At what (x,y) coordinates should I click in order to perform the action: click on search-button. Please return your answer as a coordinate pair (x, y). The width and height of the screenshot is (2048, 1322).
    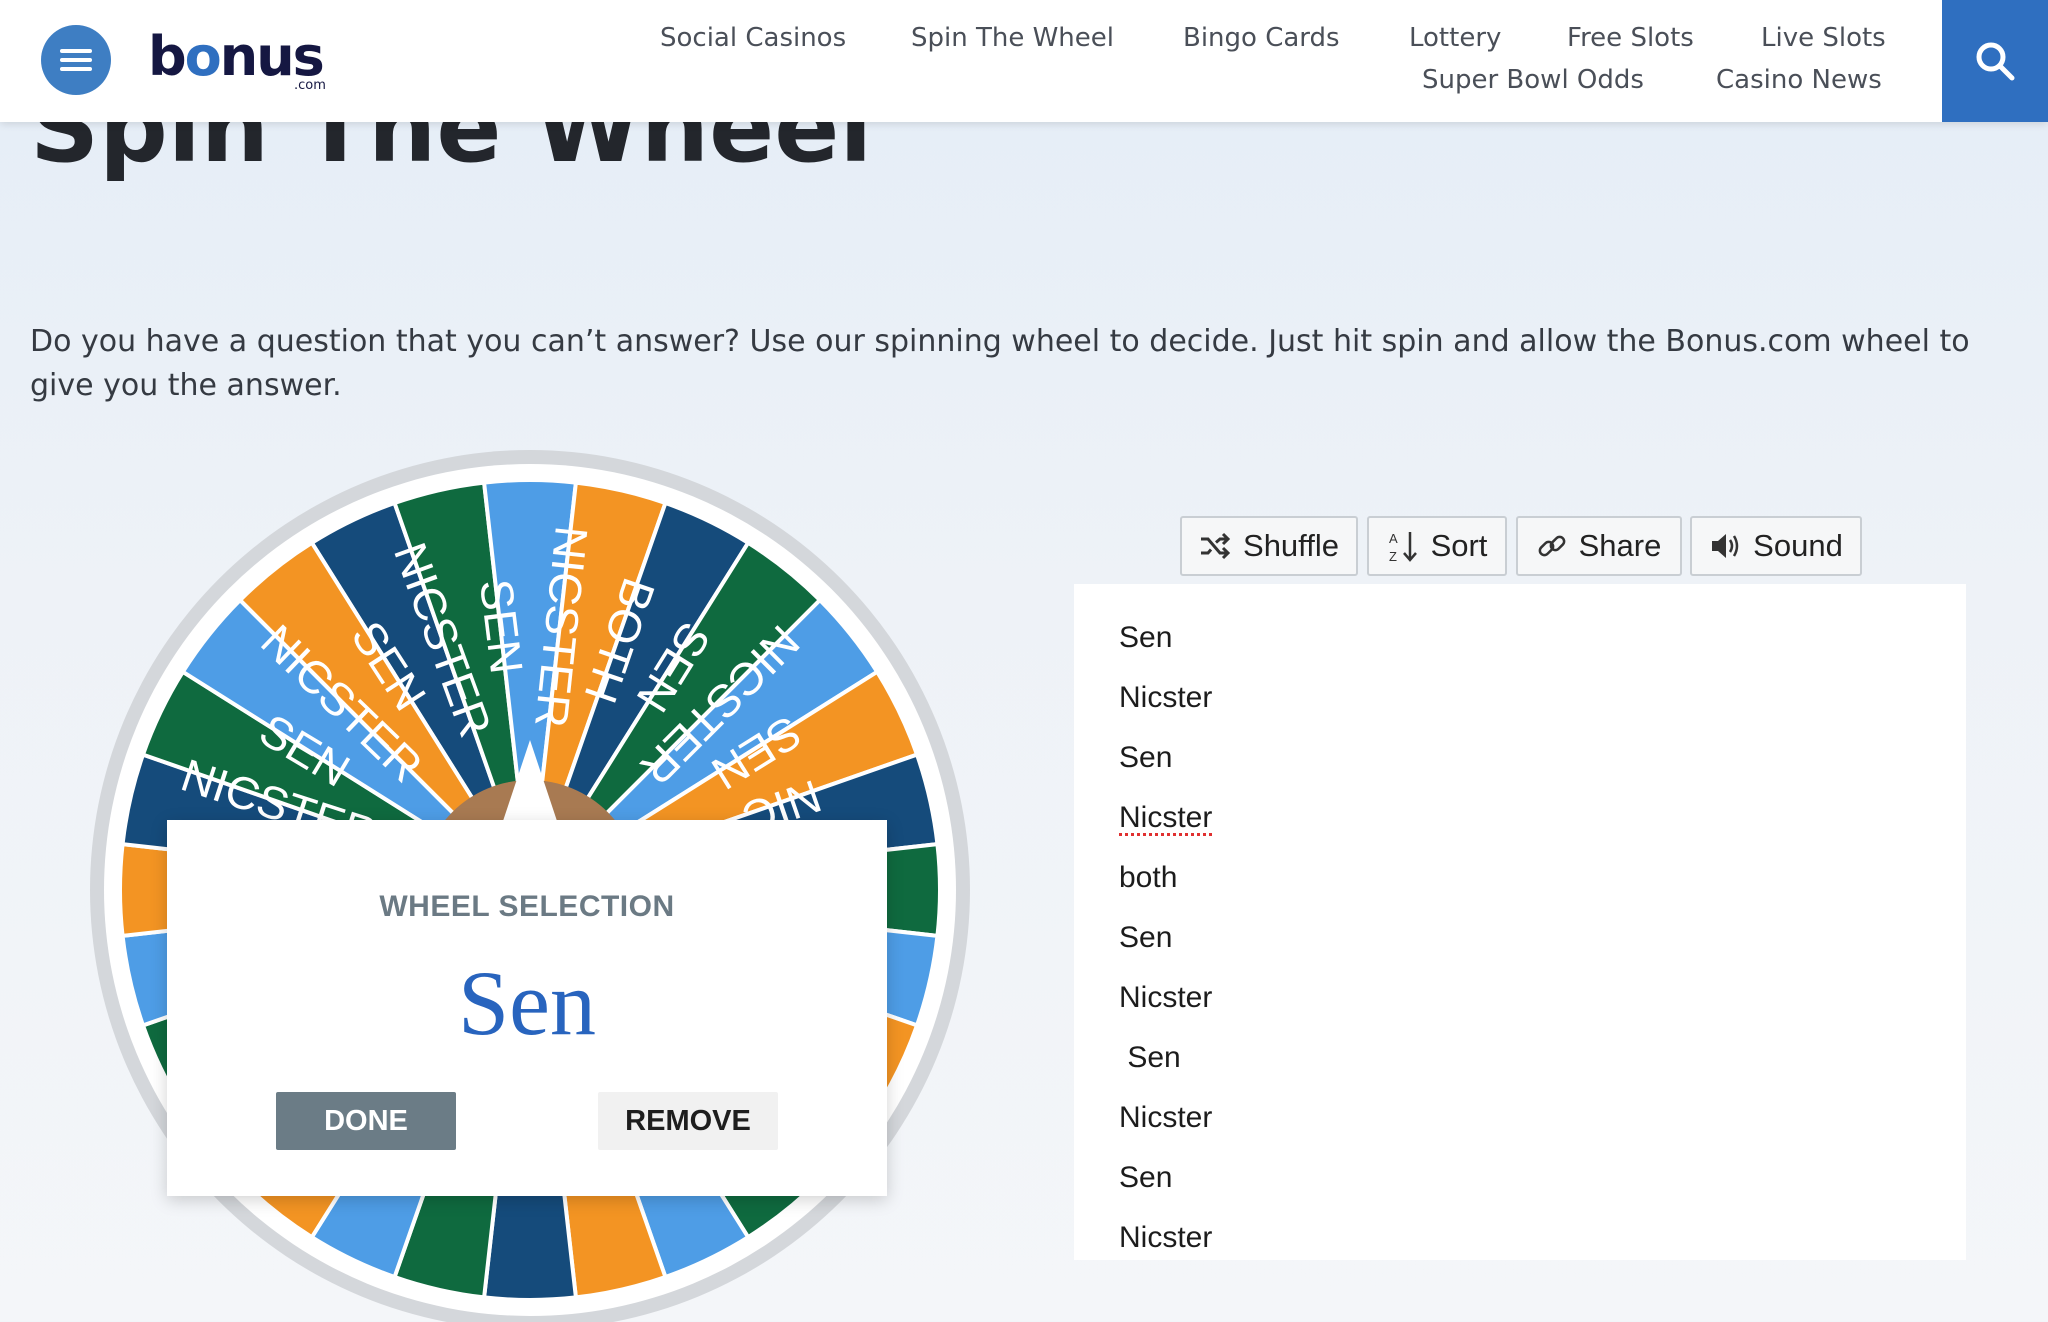
    Looking at the image, I should click on (1995, 61).